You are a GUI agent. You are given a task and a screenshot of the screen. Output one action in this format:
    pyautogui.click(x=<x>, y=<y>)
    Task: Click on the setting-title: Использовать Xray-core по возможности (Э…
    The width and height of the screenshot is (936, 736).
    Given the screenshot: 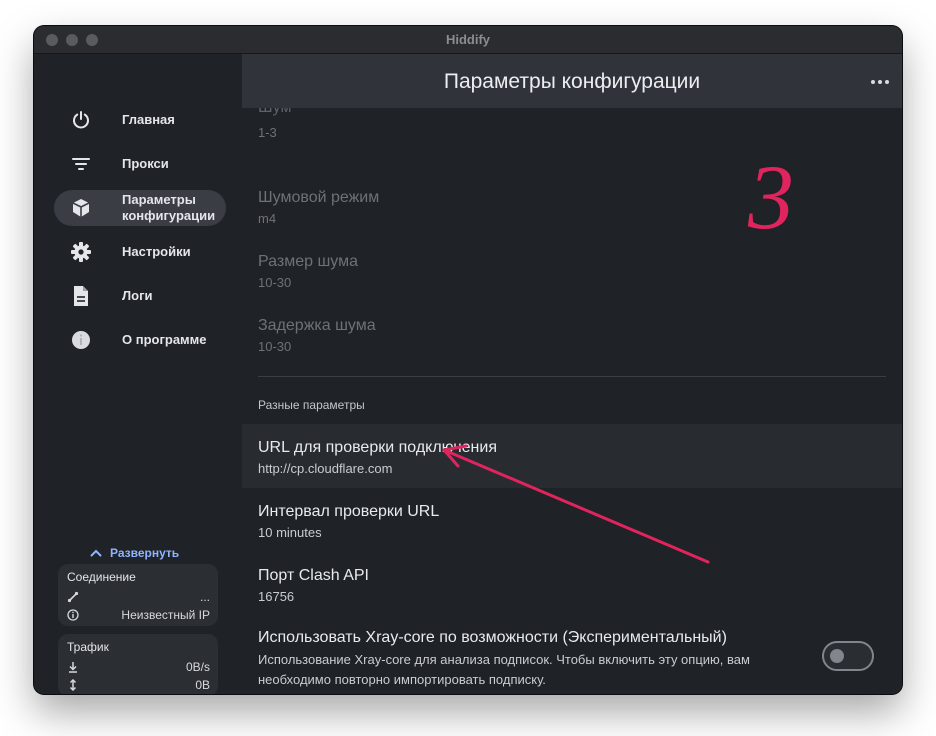 What is the action you would take?
    pyautogui.click(x=492, y=637)
    